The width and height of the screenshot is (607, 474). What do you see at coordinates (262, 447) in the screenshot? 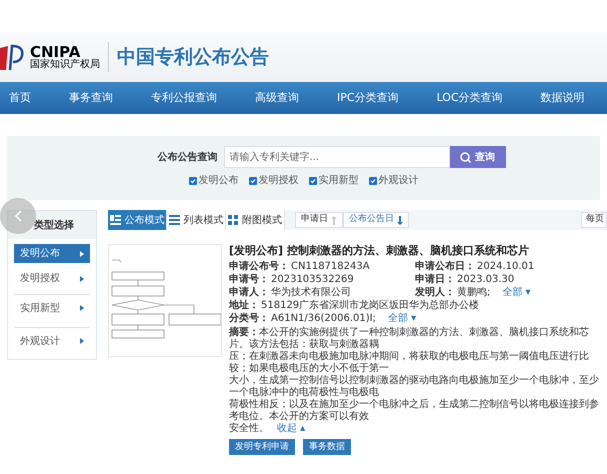
I see `action-button: 发明专利申请` at bounding box center [262, 447].